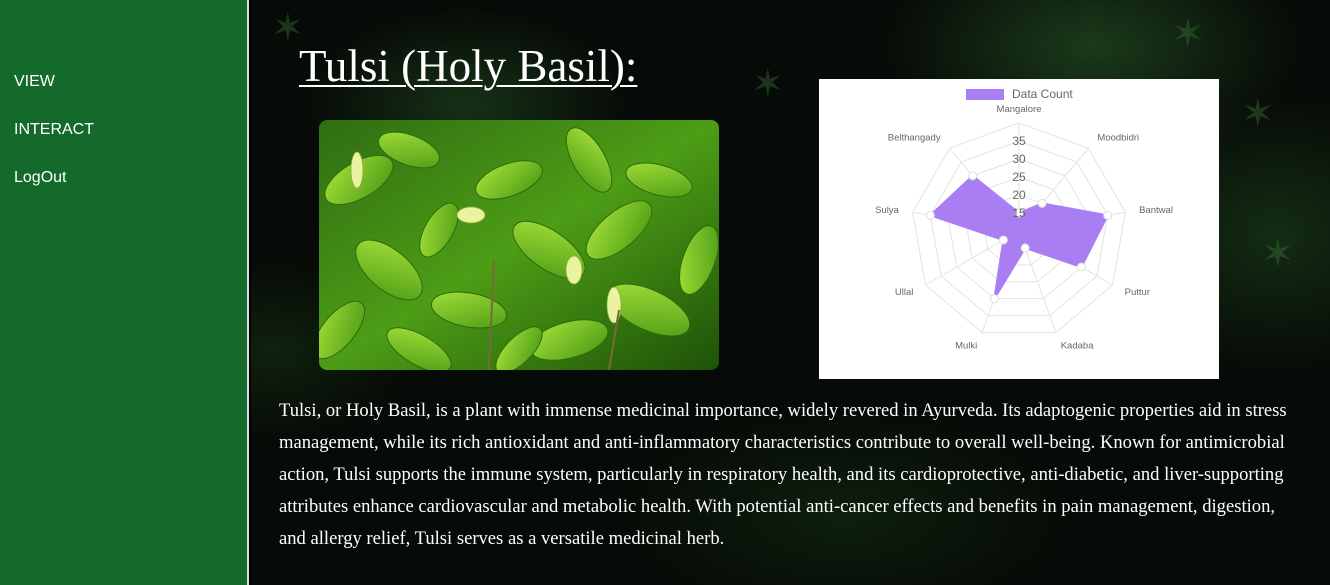 The width and height of the screenshot is (1330, 585). Describe the element at coordinates (34, 82) in the screenshot. I see `nav-view: VIEW` at that location.